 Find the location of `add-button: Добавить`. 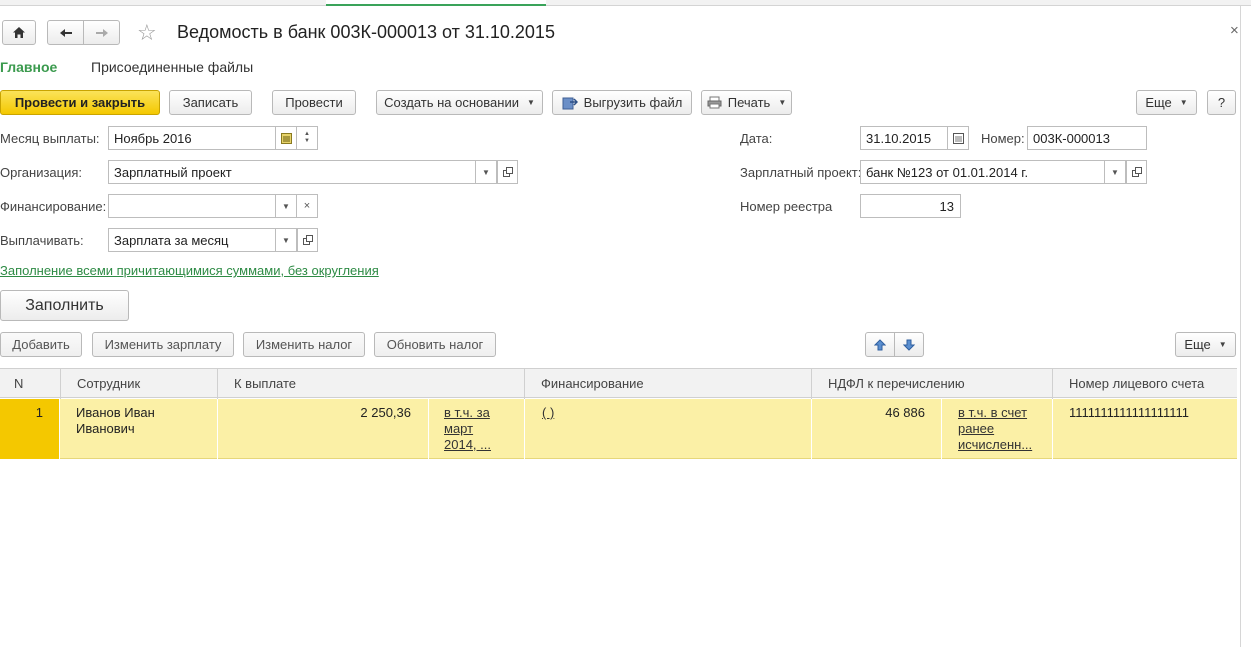

add-button: Добавить is located at coordinates (41, 344).